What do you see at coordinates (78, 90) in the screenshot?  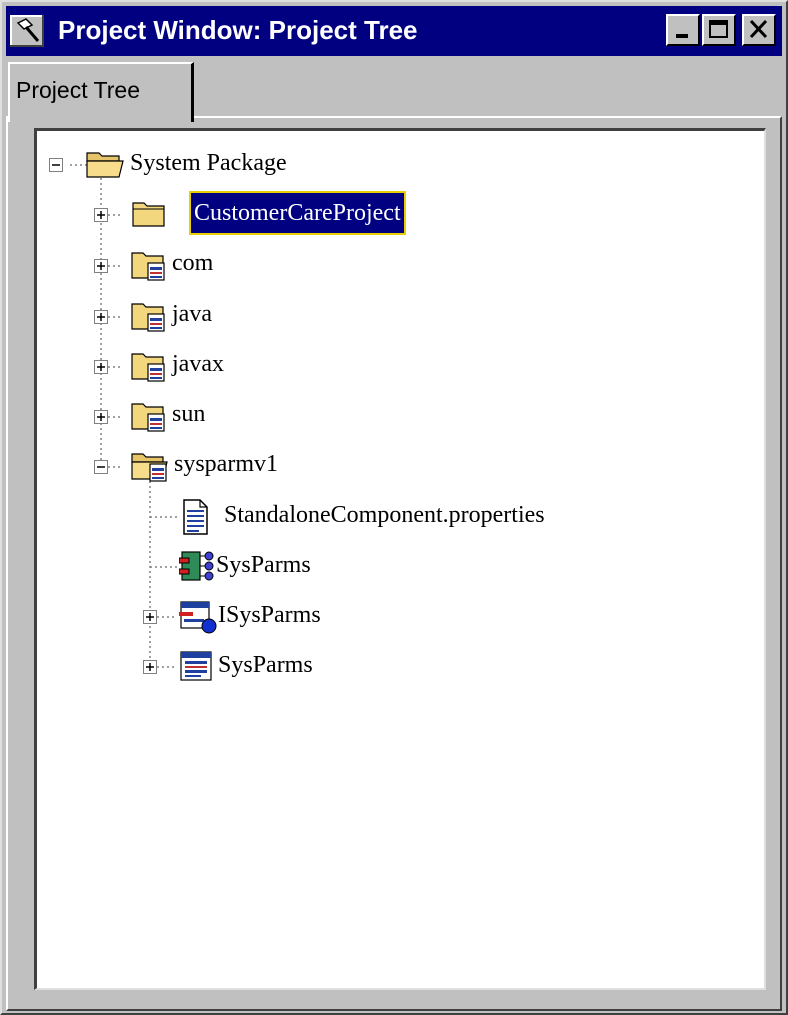 I see `tab-label: Project Tree` at bounding box center [78, 90].